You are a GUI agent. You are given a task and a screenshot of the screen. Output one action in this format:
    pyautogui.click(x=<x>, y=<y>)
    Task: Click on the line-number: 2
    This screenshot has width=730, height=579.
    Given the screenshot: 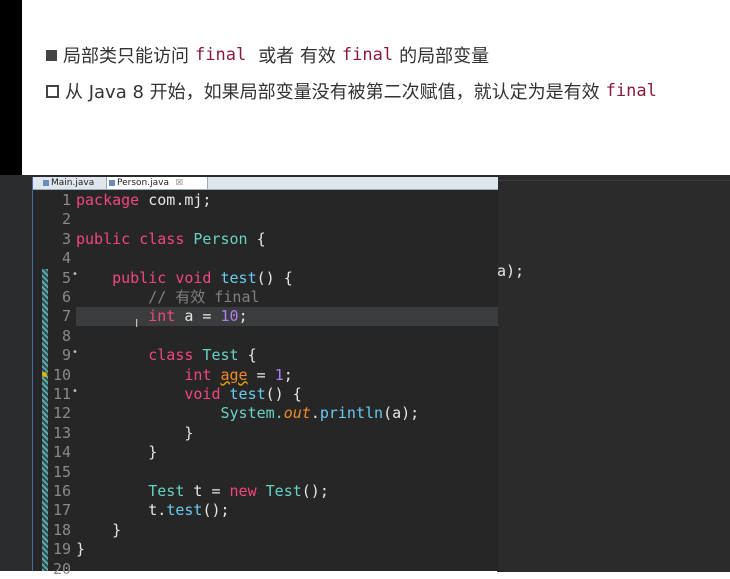 What is the action you would take?
    pyautogui.click(x=66, y=219)
    